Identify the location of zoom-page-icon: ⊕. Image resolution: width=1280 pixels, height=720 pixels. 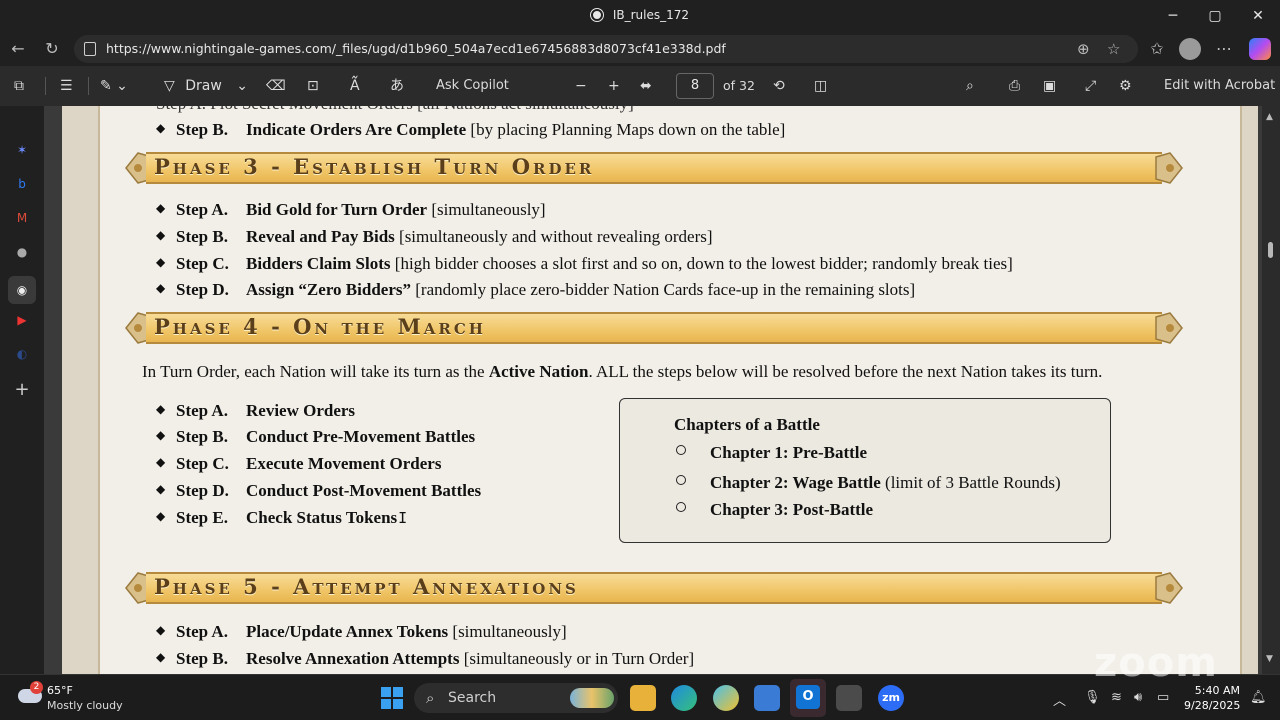
(1083, 49).